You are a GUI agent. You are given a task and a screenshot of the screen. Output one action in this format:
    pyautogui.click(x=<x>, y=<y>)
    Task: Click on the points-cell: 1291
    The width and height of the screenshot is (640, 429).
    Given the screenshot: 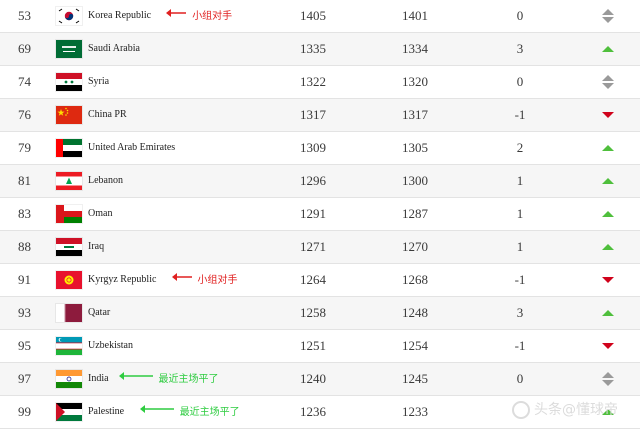 What is the action you would take?
    pyautogui.click(x=313, y=213)
    